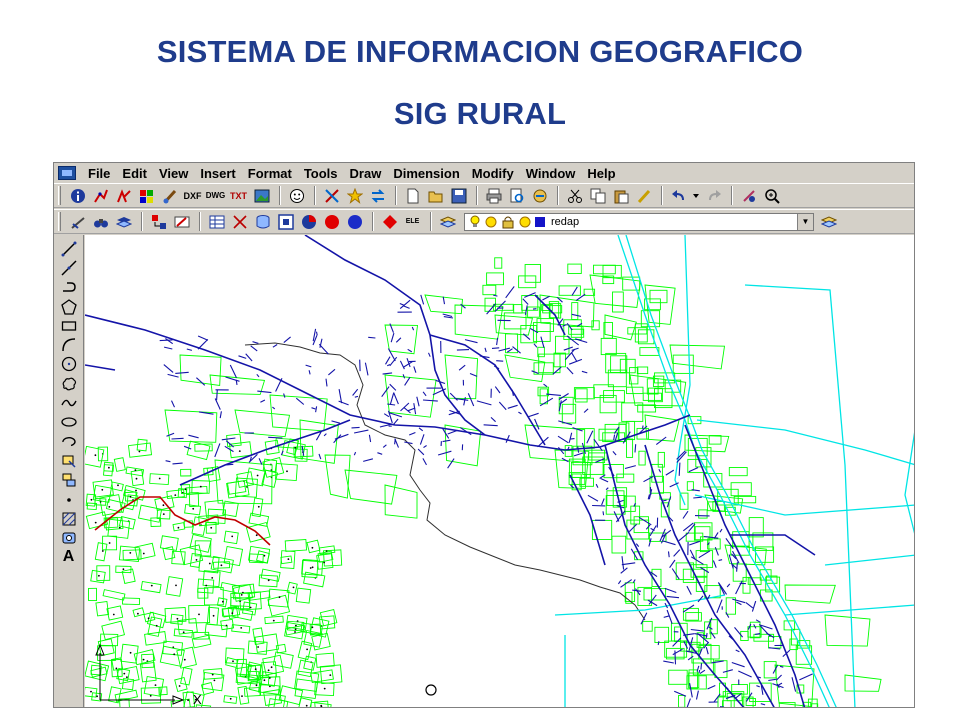 The width and height of the screenshot is (960, 720). Describe the element at coordinates (574, 196) in the screenshot. I see `cut-icon` at that location.